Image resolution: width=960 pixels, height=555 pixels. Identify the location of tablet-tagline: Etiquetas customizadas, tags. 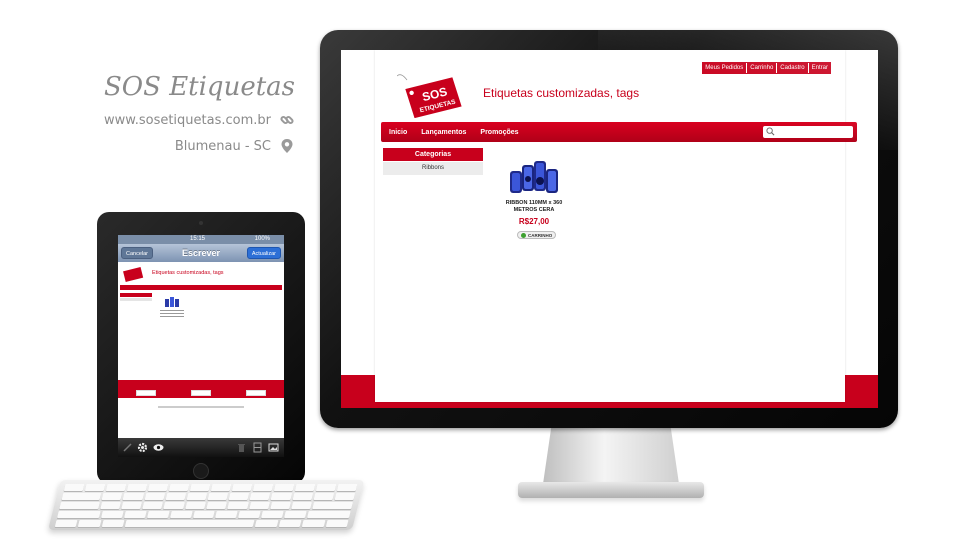
(188, 273).